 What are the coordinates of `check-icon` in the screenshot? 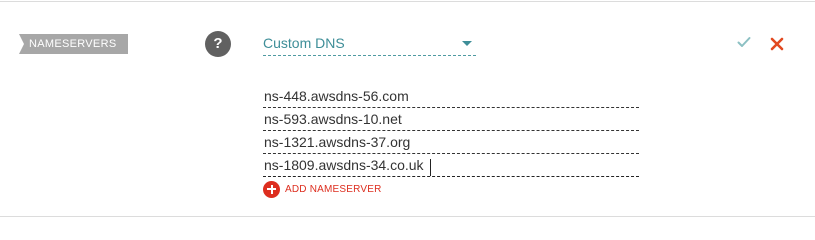 It's located at (744, 42).